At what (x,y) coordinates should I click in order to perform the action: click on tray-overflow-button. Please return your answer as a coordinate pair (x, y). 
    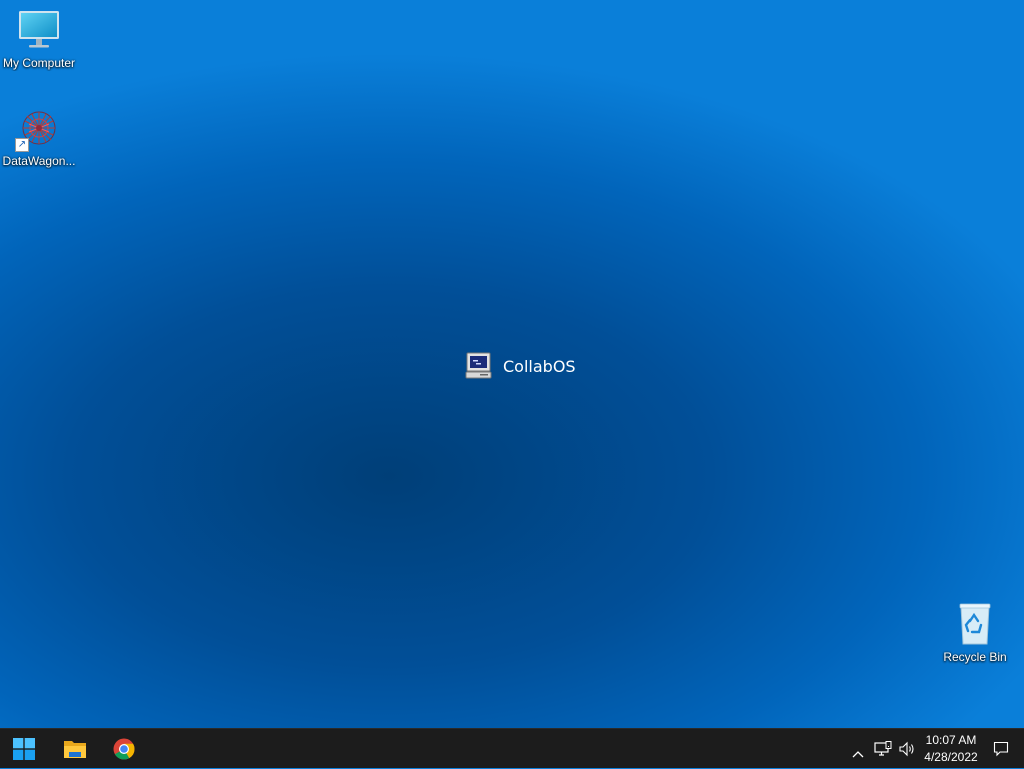
    Looking at the image, I should click on (858, 749).